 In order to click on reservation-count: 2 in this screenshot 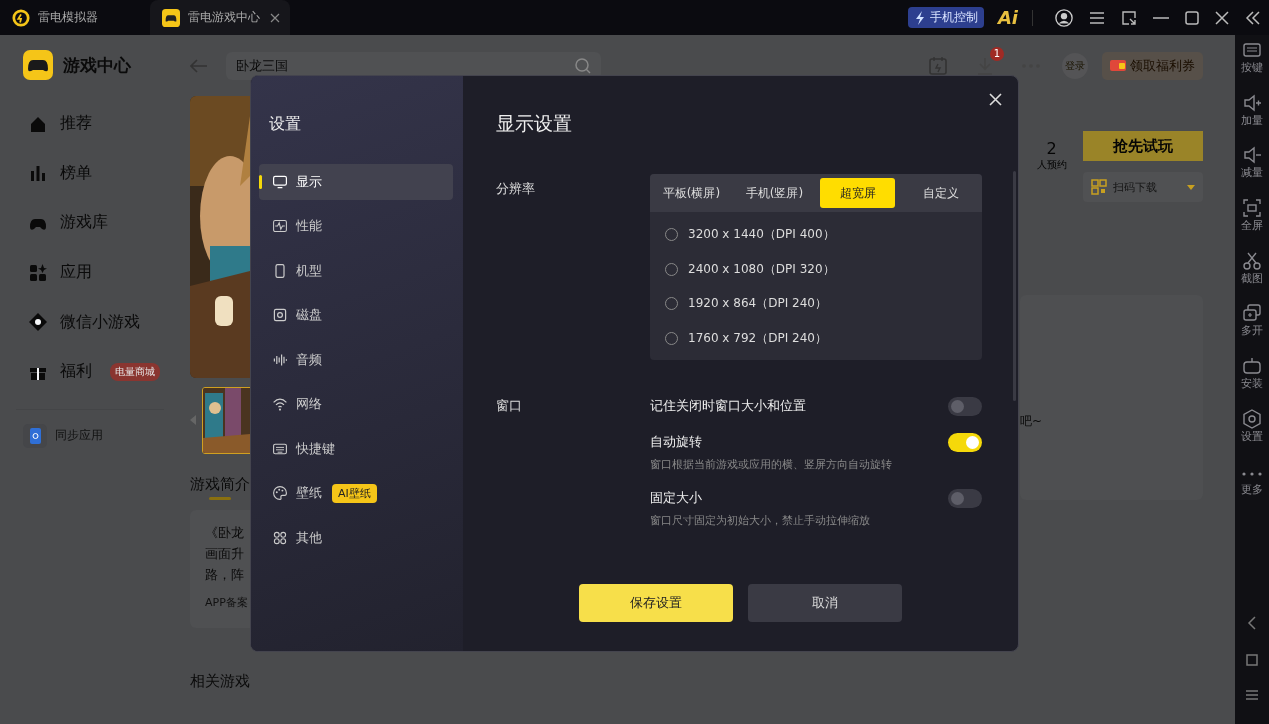, I will do `click(1051, 148)`.